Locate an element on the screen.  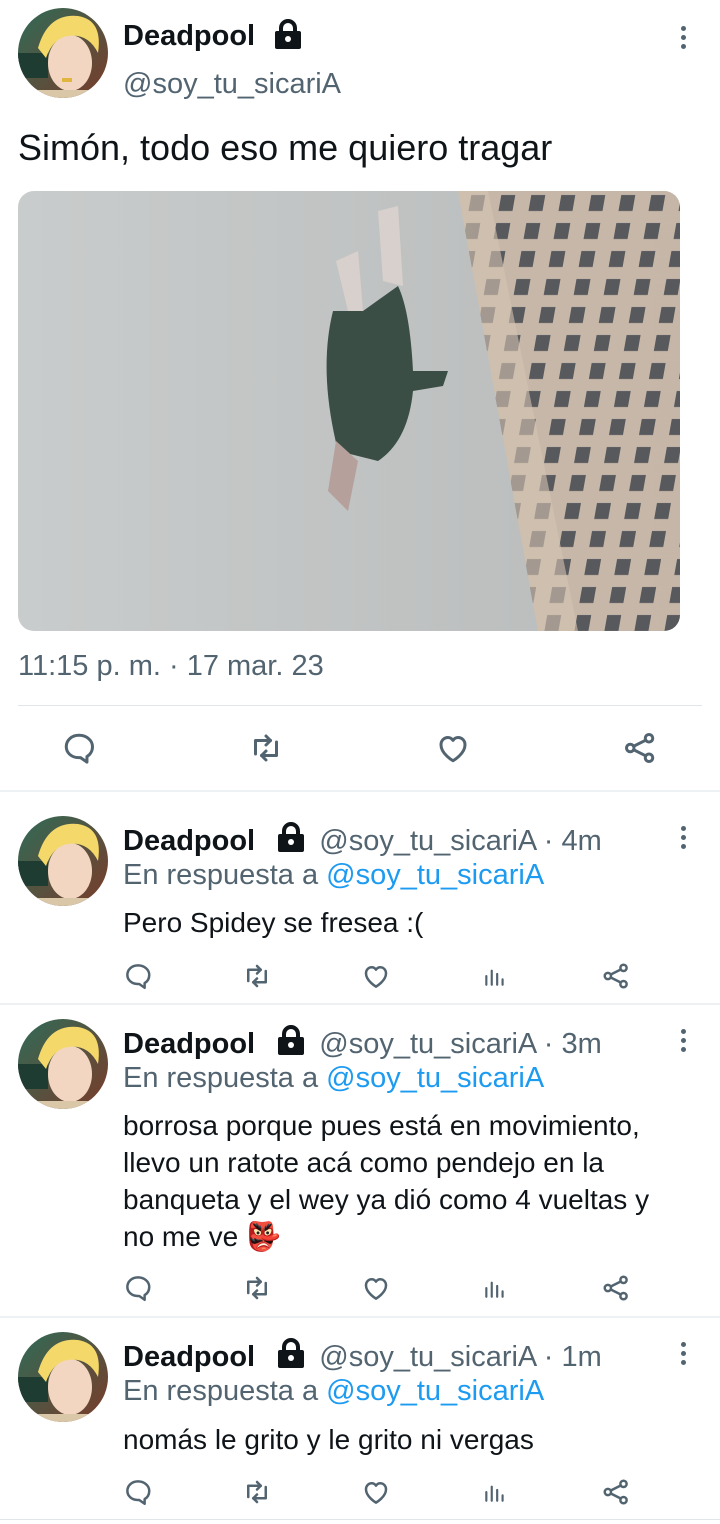
reply-text: nomás le grito y le grito ni vergas is located at coordinates (328, 1439).